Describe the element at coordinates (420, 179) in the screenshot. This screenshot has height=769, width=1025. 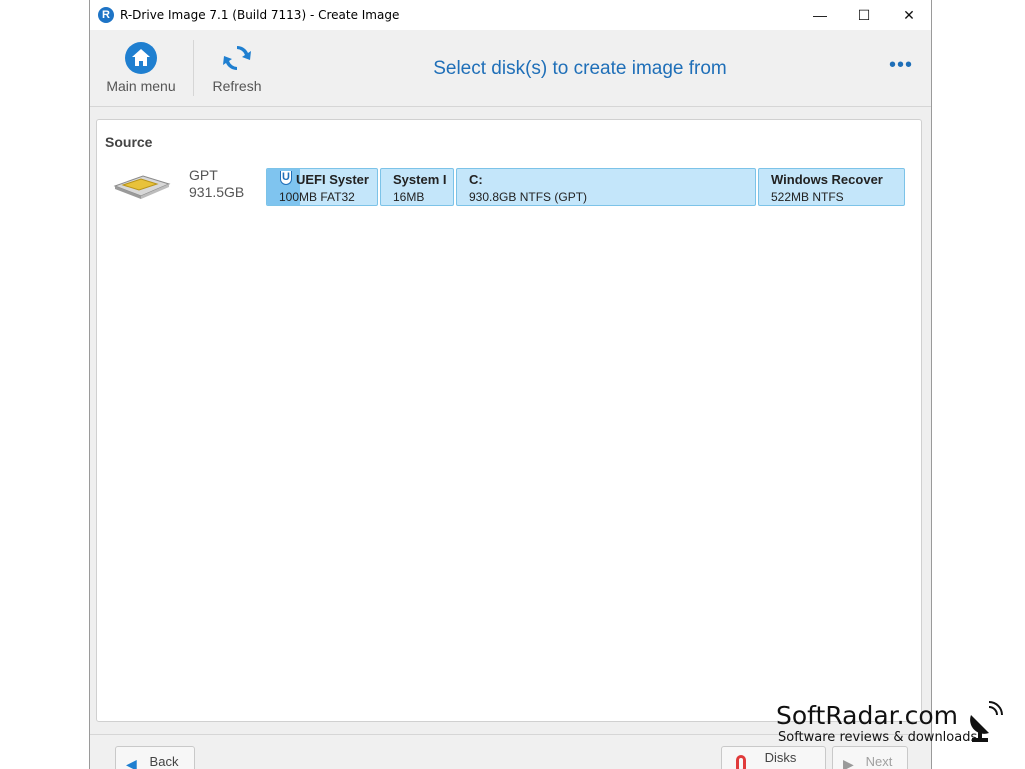
I see `partition-name: System I` at that location.